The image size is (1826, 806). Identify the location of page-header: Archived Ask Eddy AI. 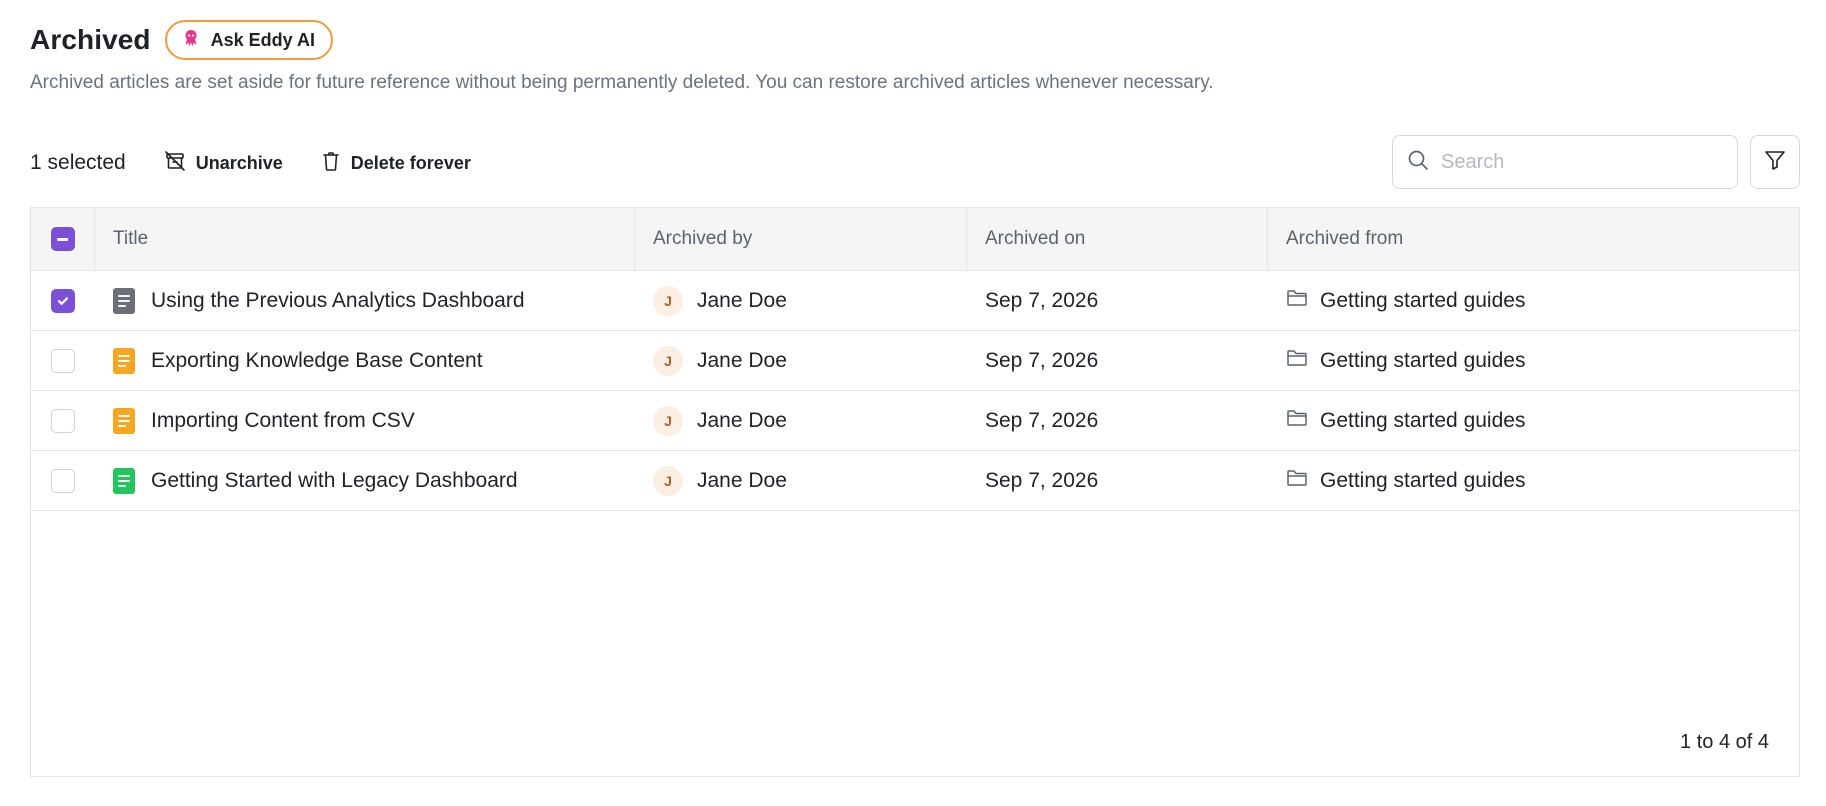
(181, 40).